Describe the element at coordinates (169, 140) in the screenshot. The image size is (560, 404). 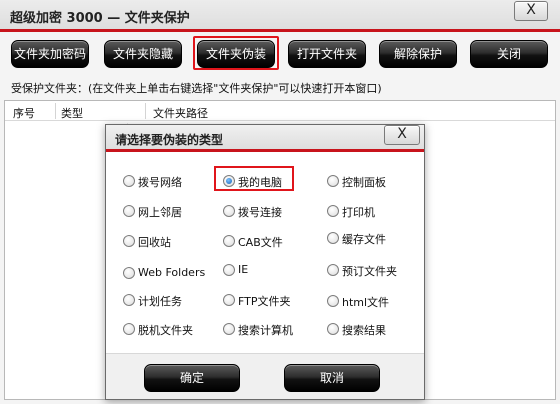
I see `dialog-title: 请选择要伪装的类型` at that location.